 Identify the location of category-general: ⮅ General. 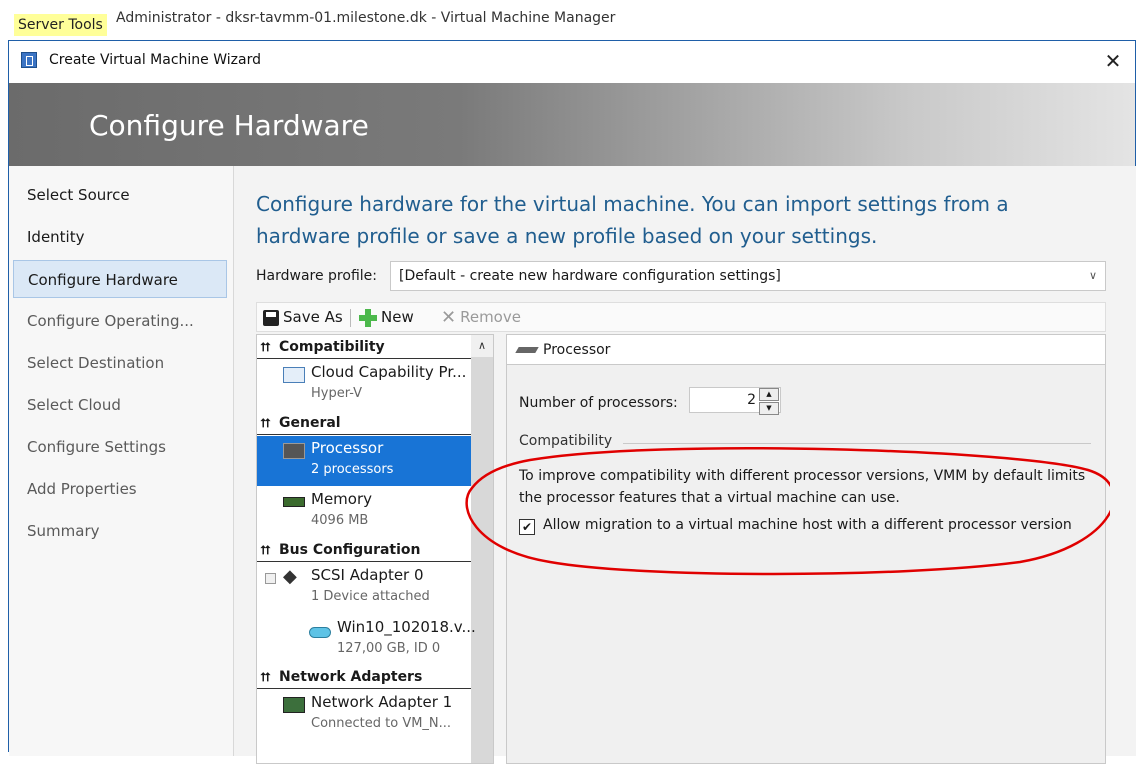
(364, 423).